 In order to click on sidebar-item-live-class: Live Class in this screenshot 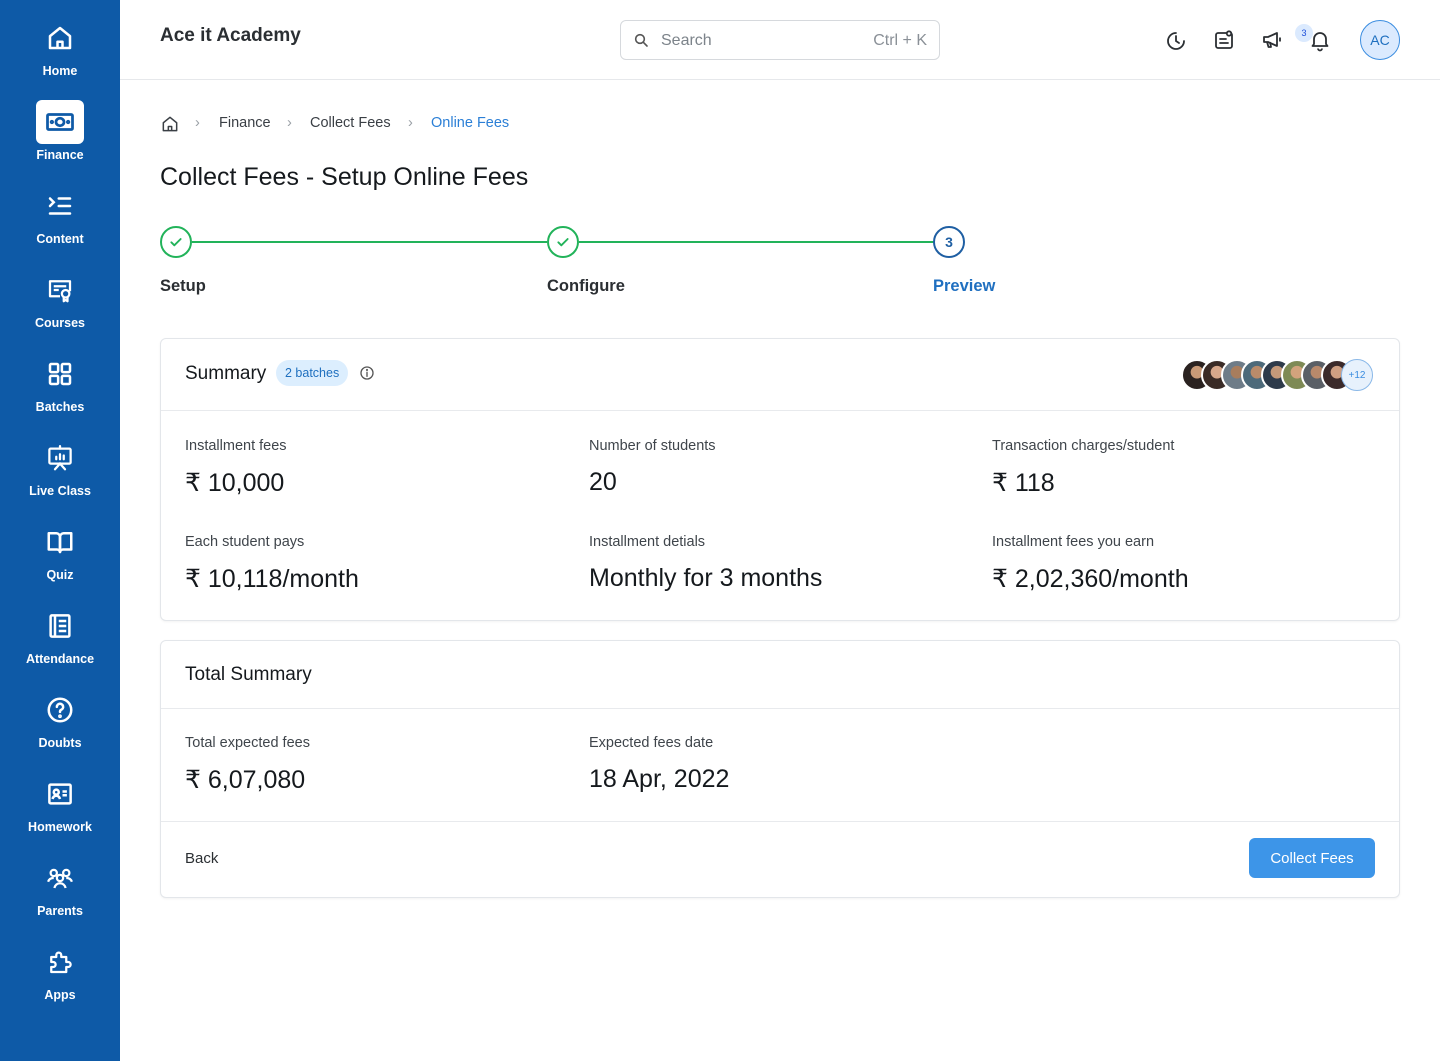, I will do `click(60, 462)`.